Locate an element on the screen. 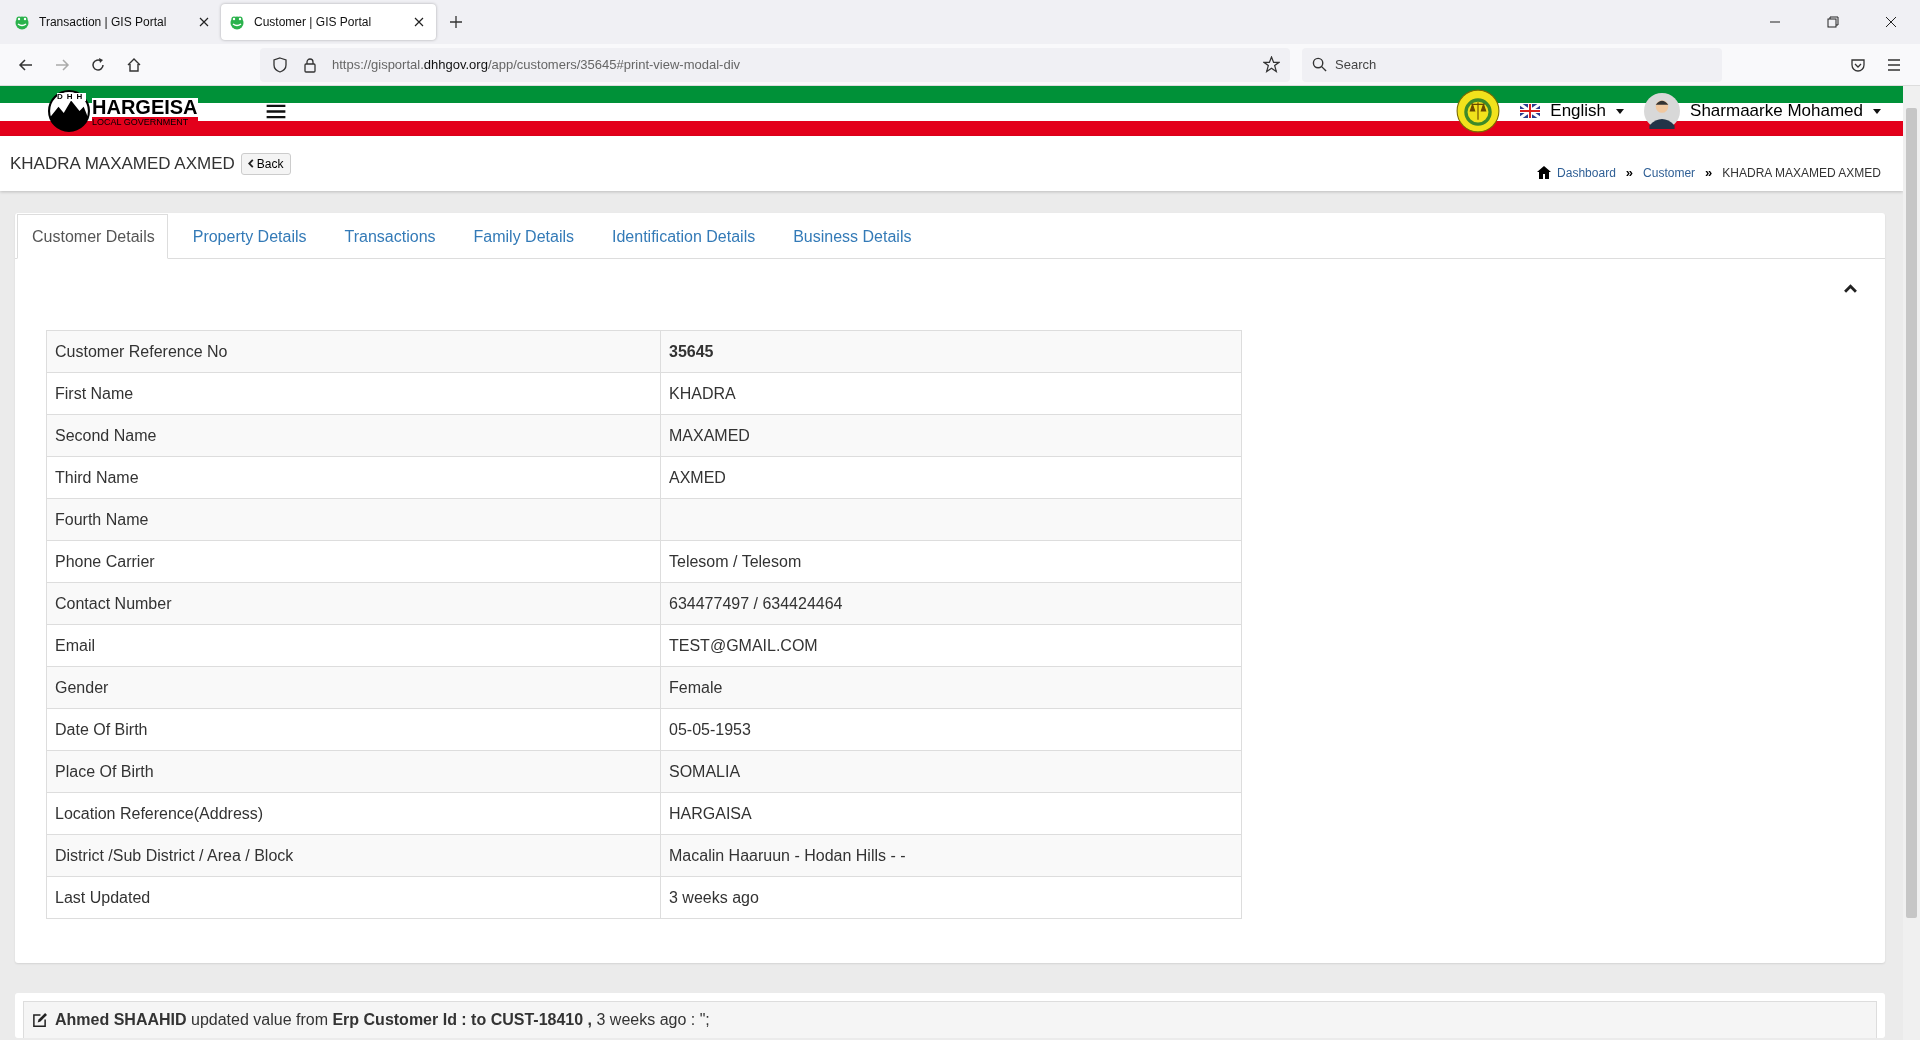 The image size is (1920, 1040). table-cell: Place Of Birth is located at coordinates (353, 771).